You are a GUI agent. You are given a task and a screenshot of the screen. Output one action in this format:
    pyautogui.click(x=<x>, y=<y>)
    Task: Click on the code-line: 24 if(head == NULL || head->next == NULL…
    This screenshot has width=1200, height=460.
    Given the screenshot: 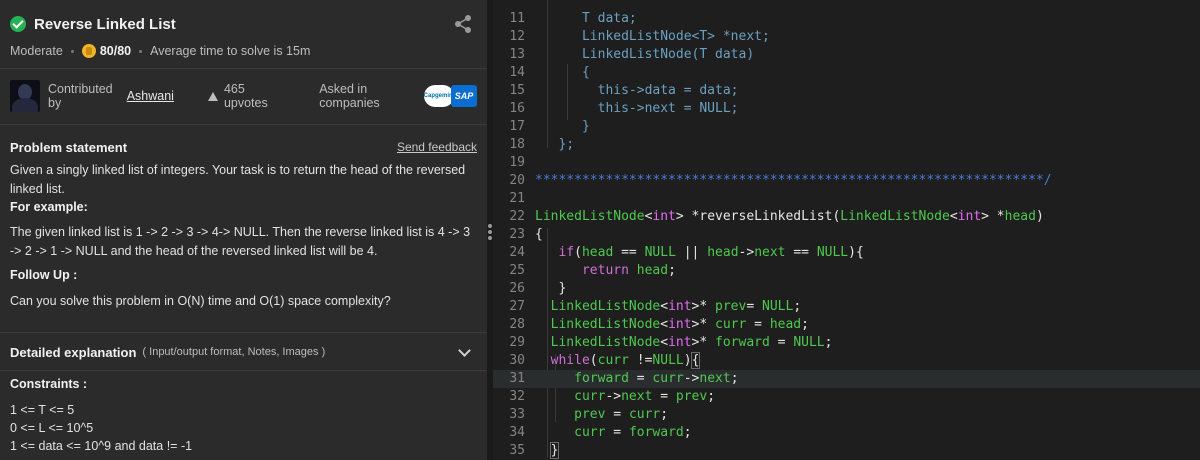 What is the action you would take?
    pyautogui.click(x=846, y=253)
    